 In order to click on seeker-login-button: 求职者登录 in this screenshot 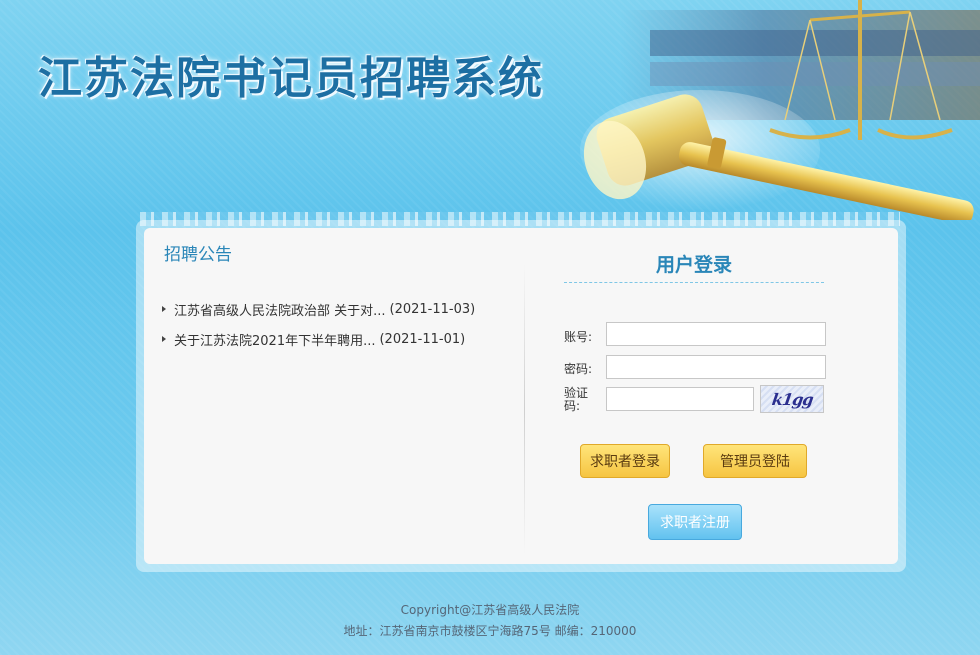, I will do `click(625, 461)`.